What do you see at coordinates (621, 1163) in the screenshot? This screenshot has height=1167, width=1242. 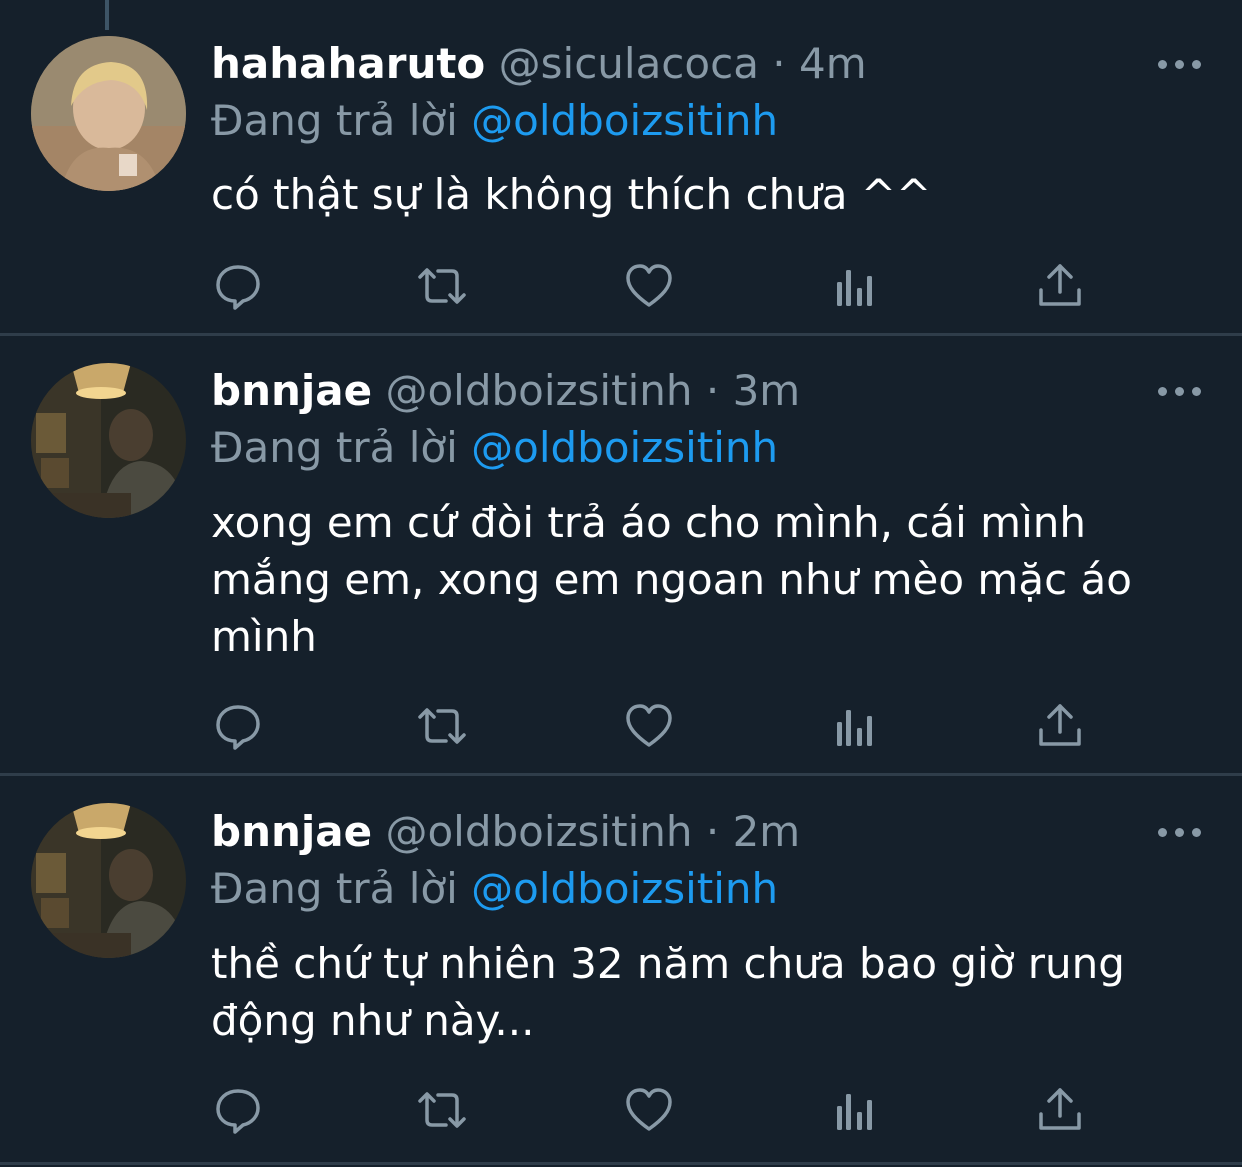 I see `tweet-divider` at bounding box center [621, 1163].